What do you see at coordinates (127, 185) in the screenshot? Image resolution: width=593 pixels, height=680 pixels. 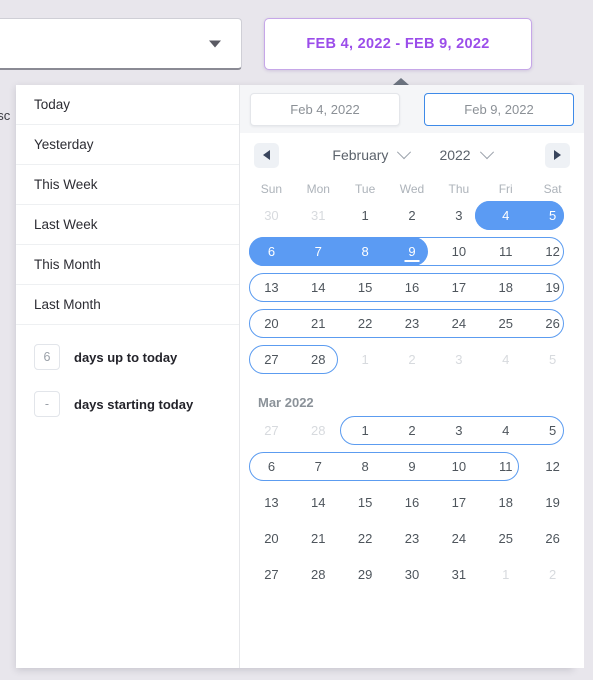 I see `preset-item-this-week: This Week` at bounding box center [127, 185].